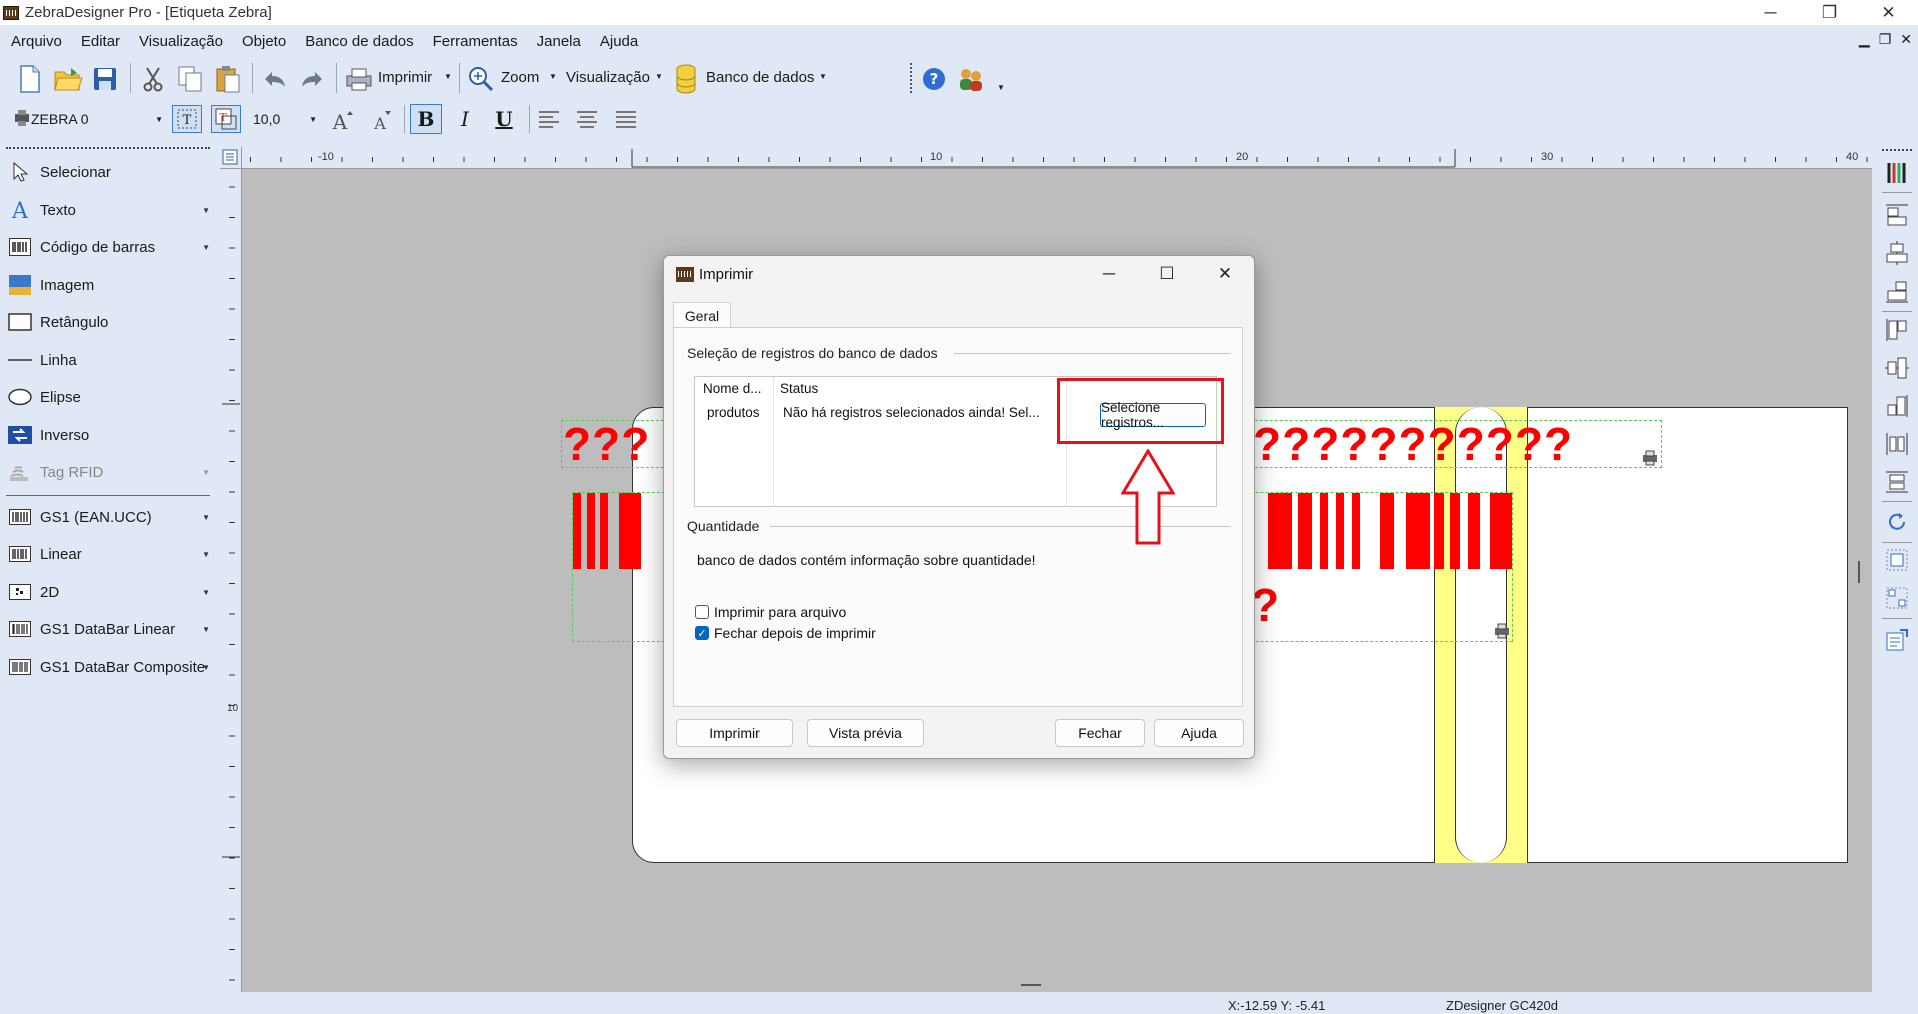 This screenshot has width=1918, height=1014. What do you see at coordinates (1770, 12) in the screenshot?
I see `minimize-button: ─` at bounding box center [1770, 12].